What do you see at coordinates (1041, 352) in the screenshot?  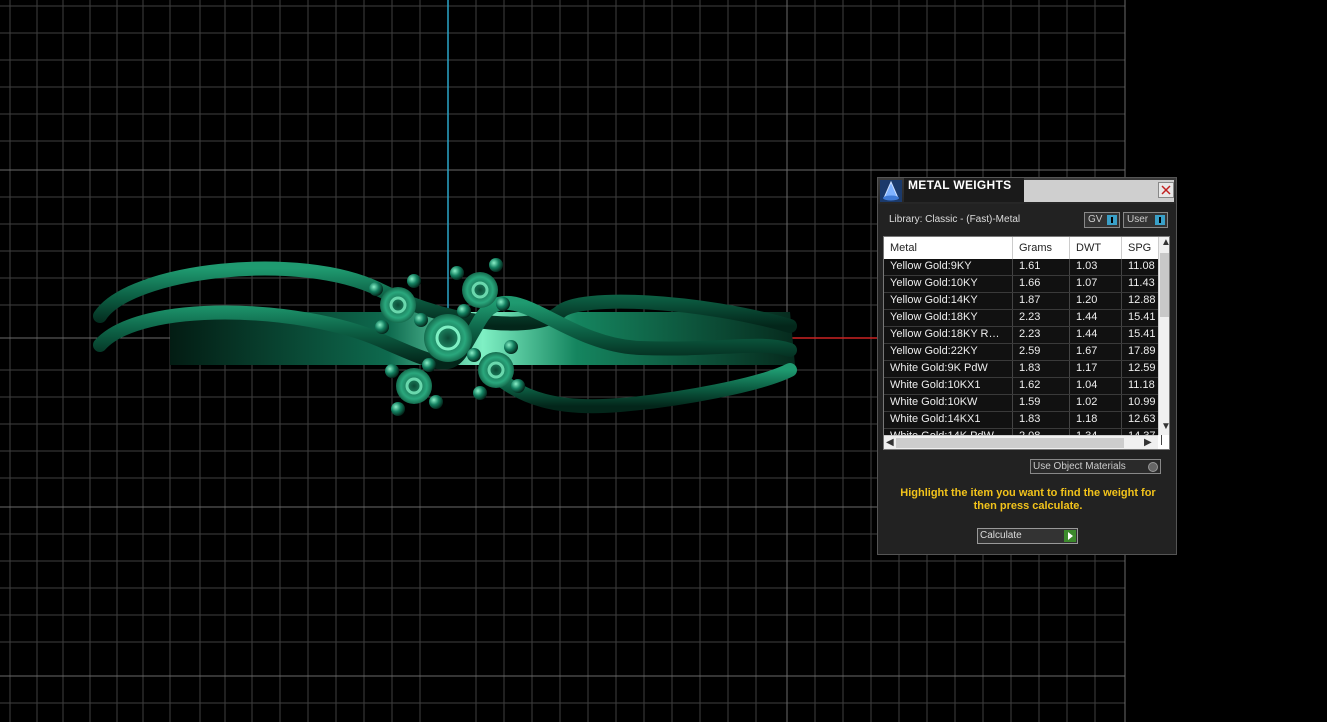 I see `cell-grams: 2.59` at bounding box center [1041, 352].